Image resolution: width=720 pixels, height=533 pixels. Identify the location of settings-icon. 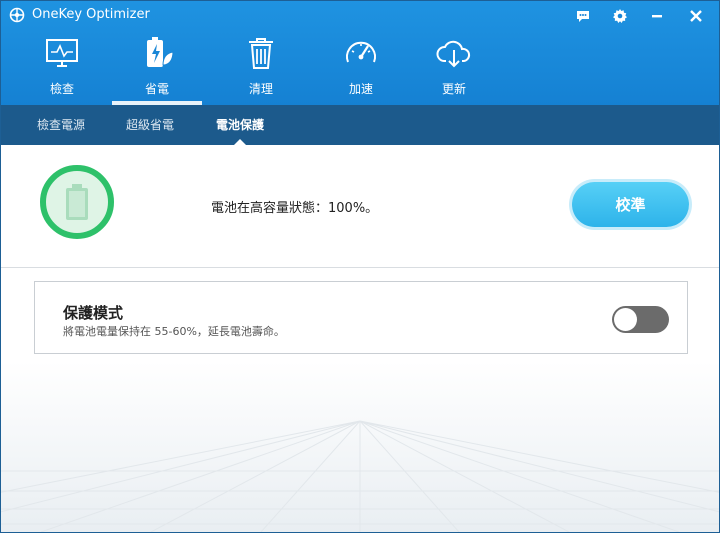
(620, 16).